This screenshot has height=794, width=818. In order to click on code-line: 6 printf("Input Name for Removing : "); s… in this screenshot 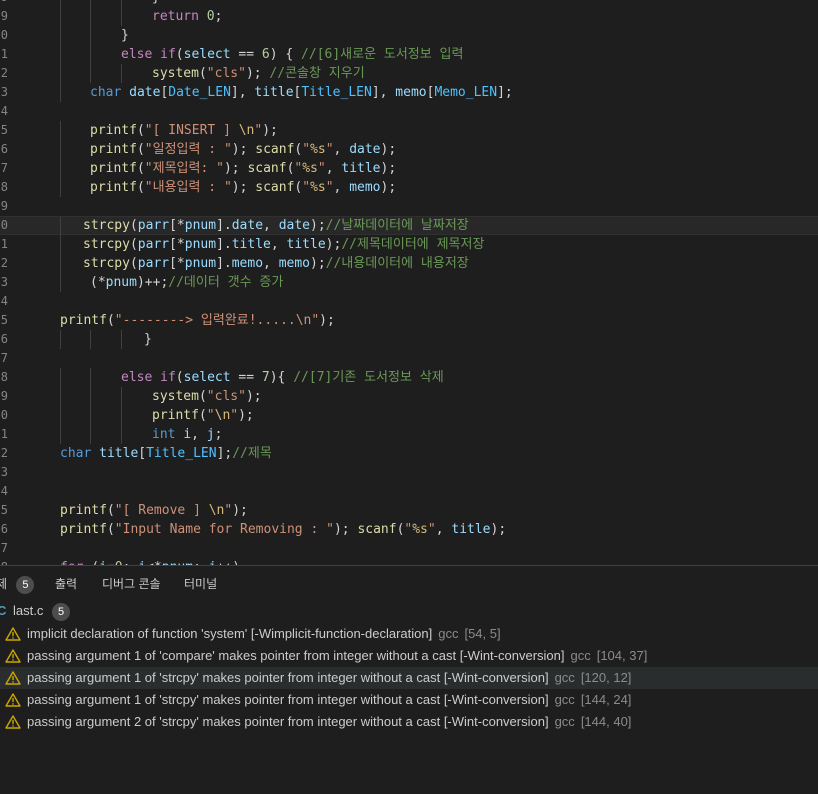, I will do `click(409, 529)`.